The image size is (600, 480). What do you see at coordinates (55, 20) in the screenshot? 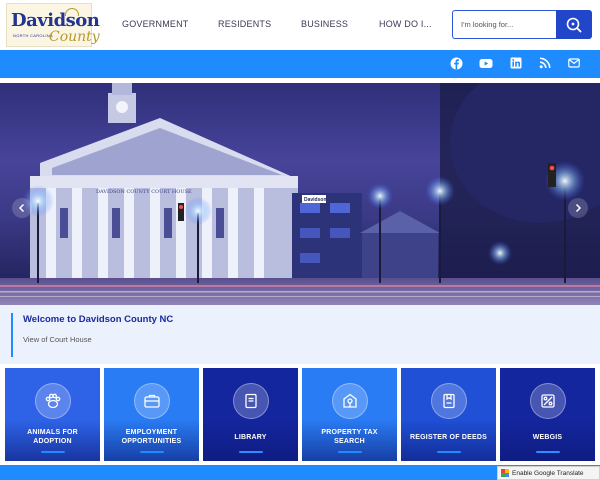
I see `logo-main-text: Davidson` at bounding box center [55, 20].